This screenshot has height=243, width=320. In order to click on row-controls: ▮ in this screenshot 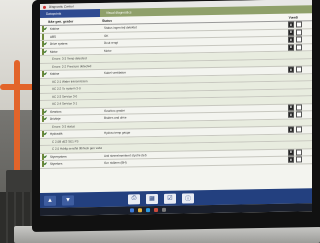, I will do `click(259, 160)`.